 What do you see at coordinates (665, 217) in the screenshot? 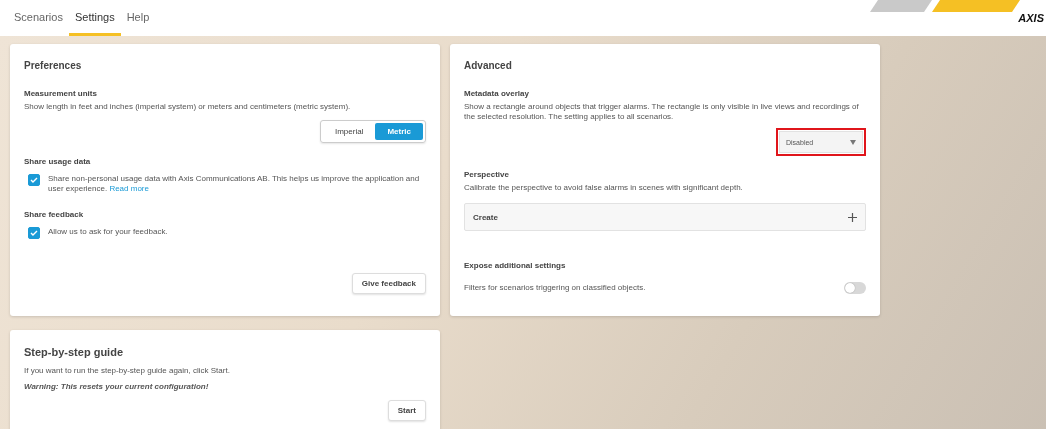
I see `create-button: Create` at bounding box center [665, 217].